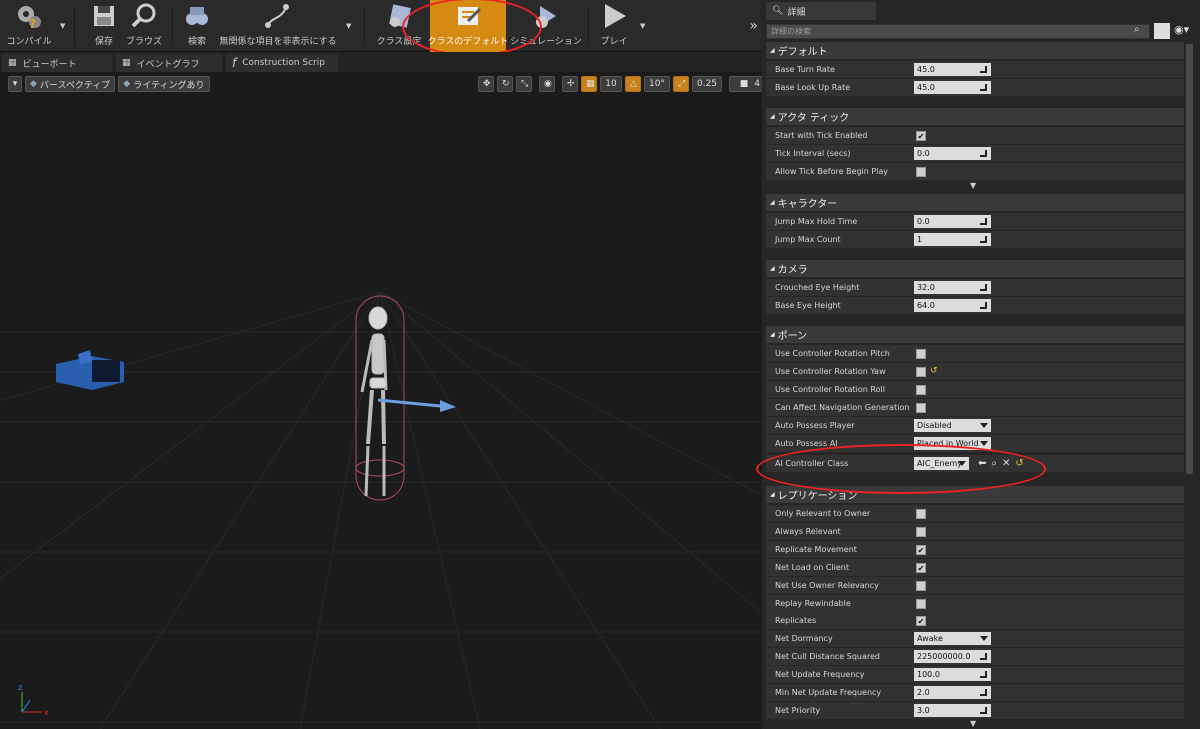  Describe the element at coordinates (952, 639) in the screenshot. I see `property-dropdown: Awake` at that location.